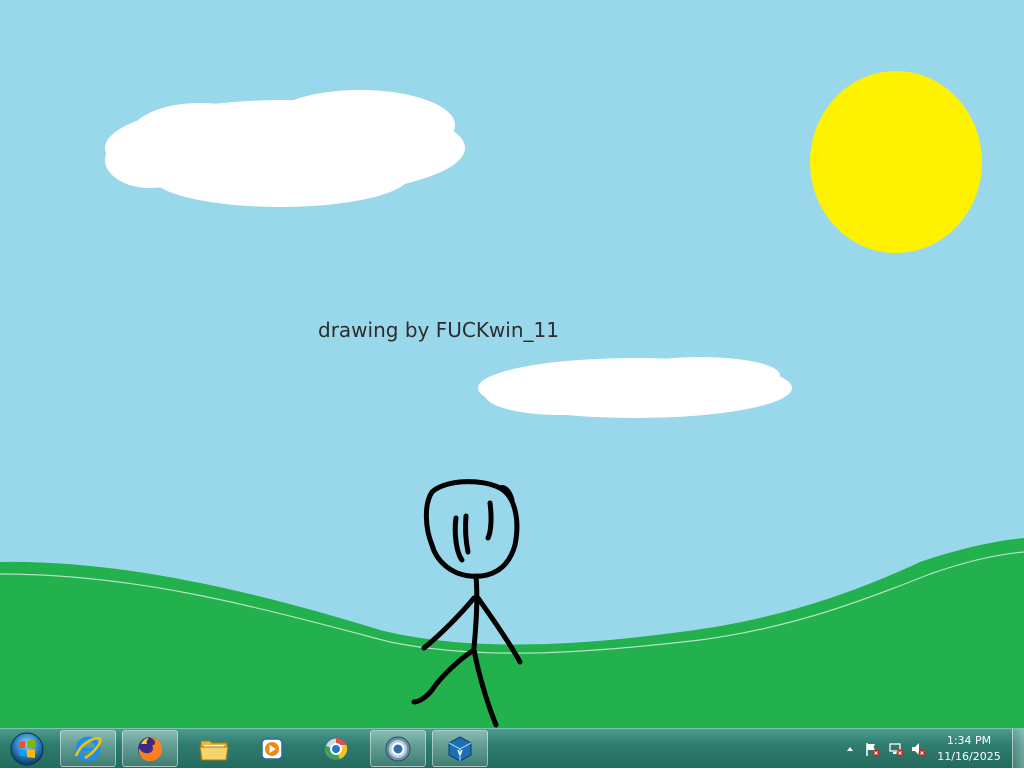  I want to click on volume-muted-icon, so click(919, 750).